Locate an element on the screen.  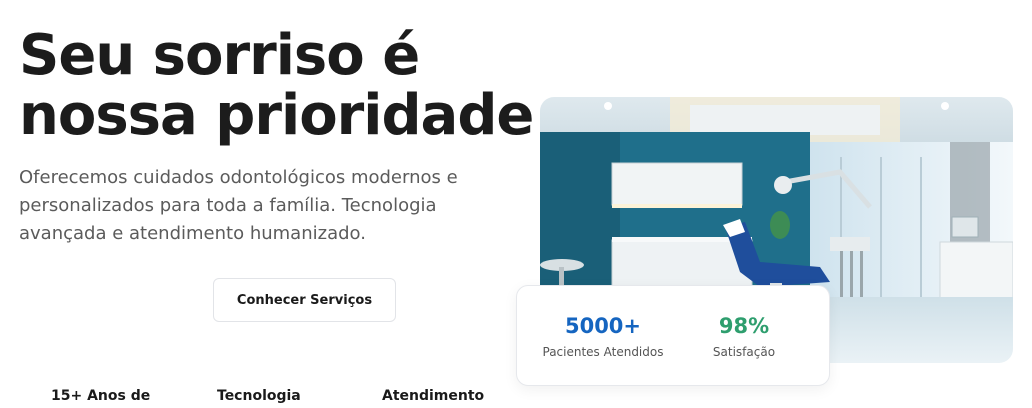
stat-patients-label: Pacientes Atendidos is located at coordinates (603, 352).